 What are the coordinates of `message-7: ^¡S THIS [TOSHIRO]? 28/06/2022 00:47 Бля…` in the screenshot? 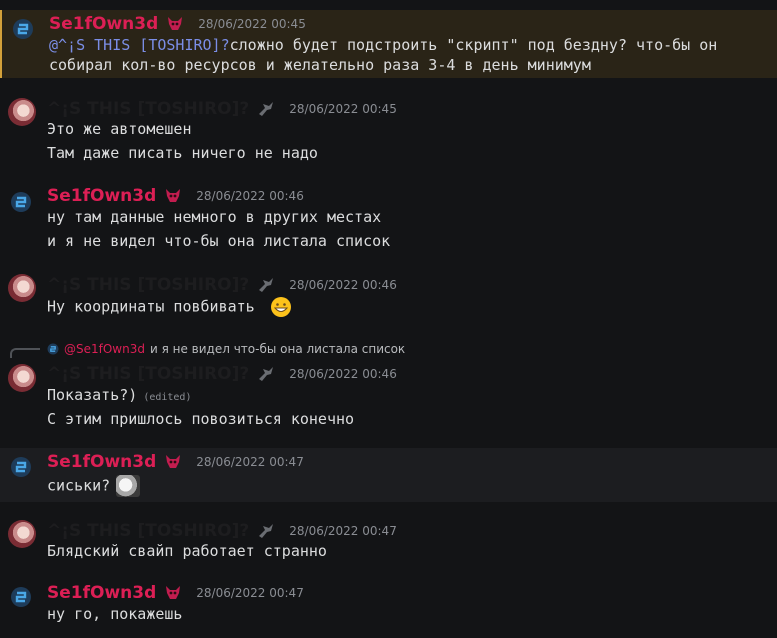 It's located at (388, 540).